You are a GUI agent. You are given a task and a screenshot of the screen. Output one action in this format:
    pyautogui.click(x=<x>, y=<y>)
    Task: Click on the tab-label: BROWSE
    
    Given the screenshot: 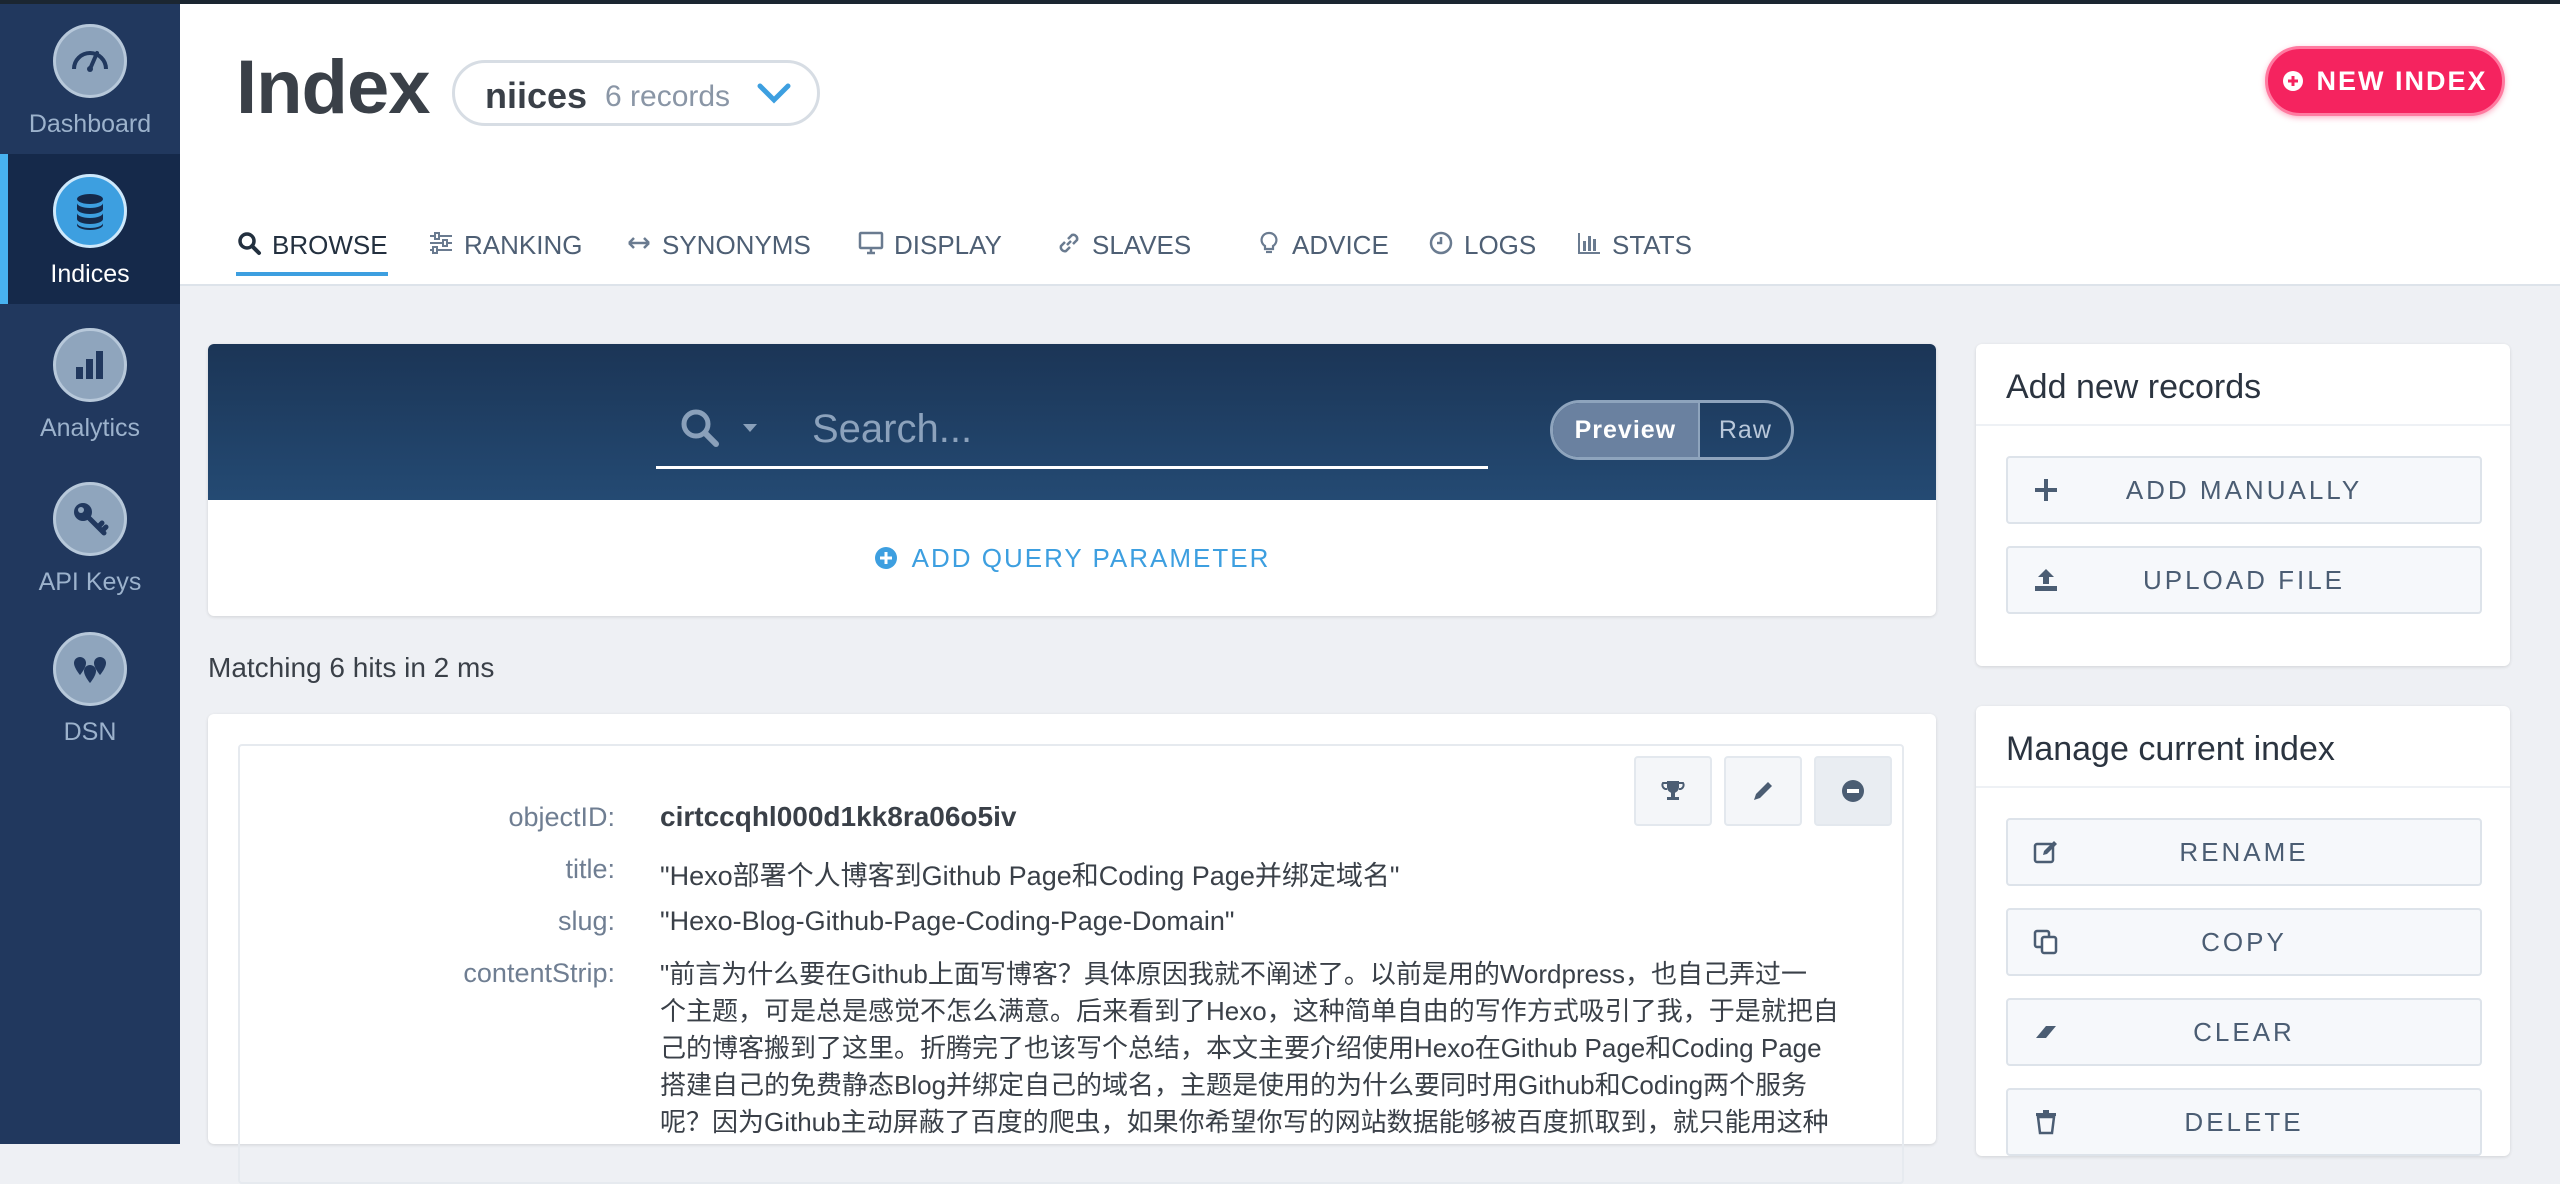 What is the action you would take?
    pyautogui.click(x=330, y=245)
    